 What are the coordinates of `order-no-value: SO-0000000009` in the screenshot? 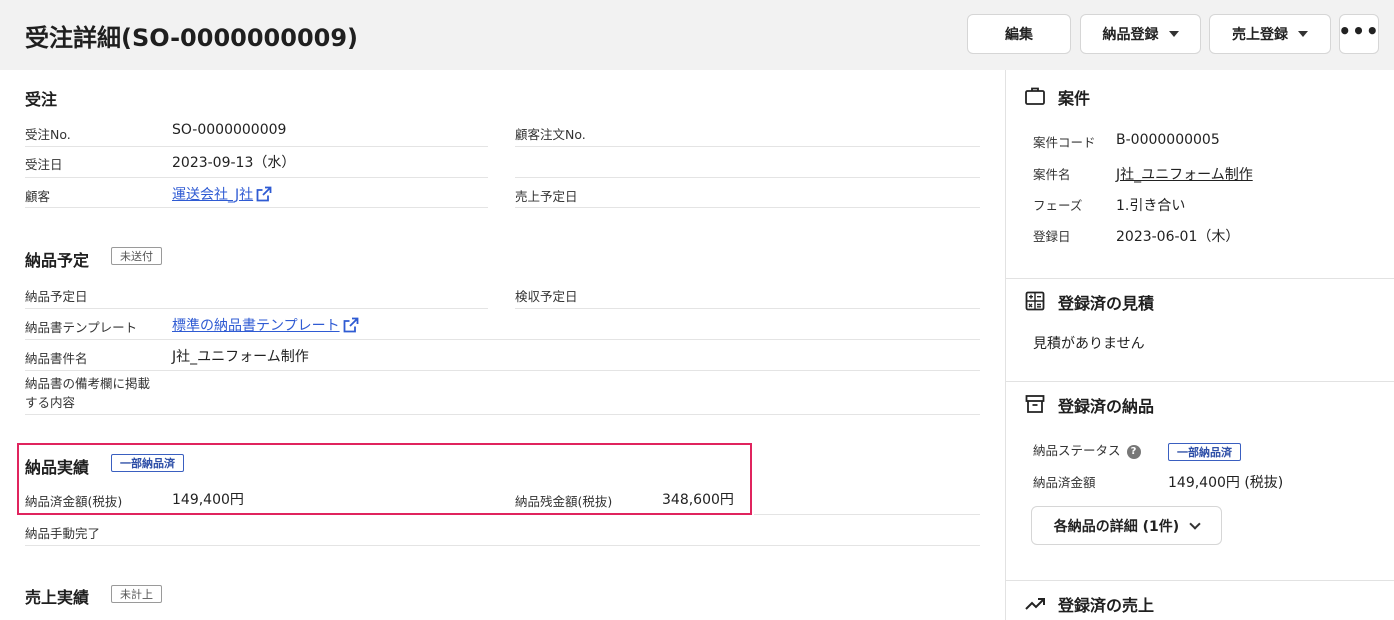 It's located at (229, 130).